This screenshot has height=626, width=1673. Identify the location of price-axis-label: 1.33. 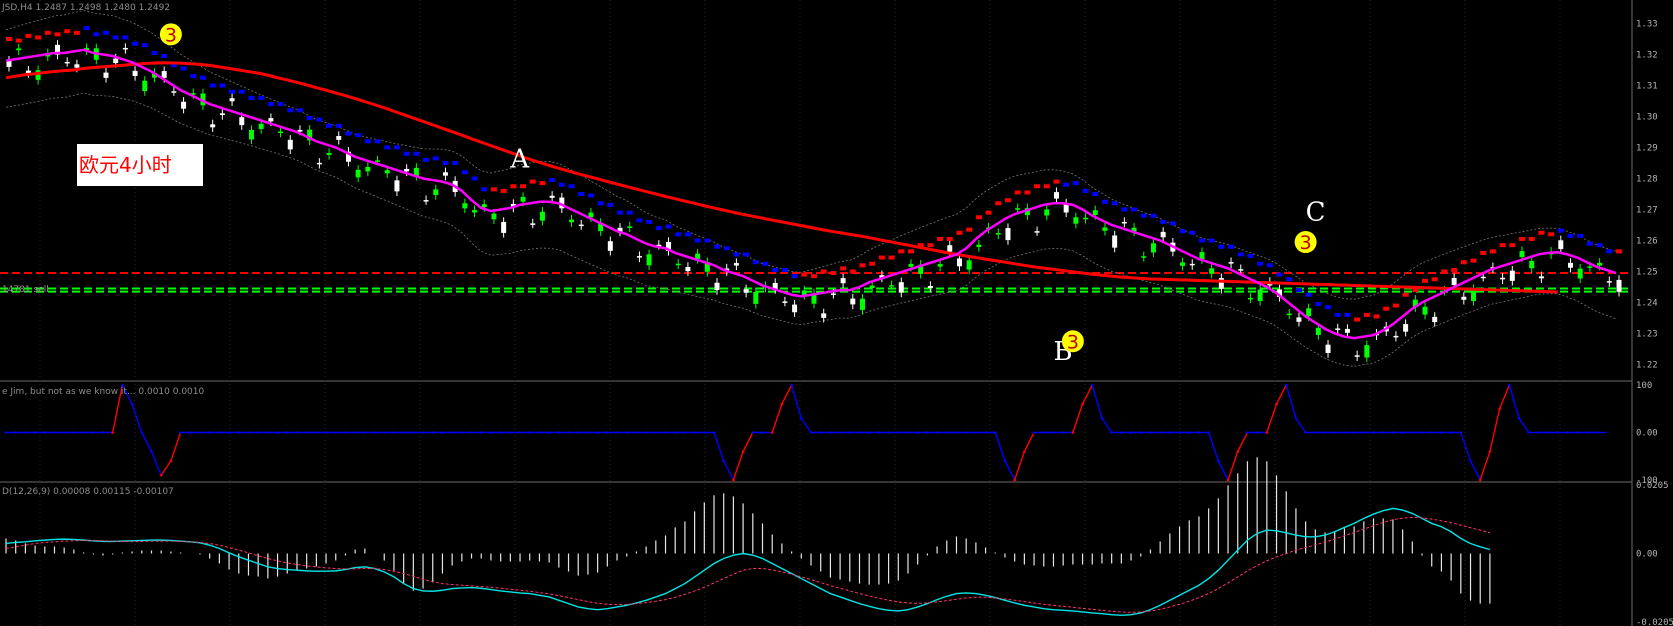
(1647, 25).